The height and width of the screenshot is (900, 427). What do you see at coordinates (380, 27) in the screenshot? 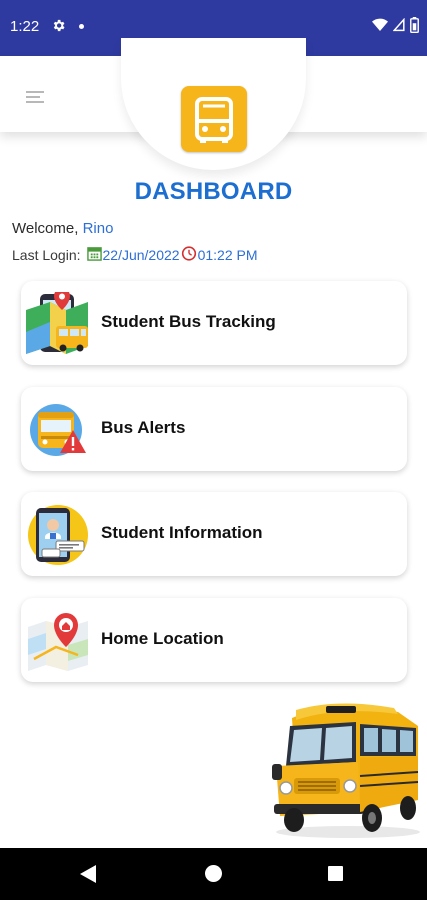
I see `wifi-icon` at bounding box center [380, 27].